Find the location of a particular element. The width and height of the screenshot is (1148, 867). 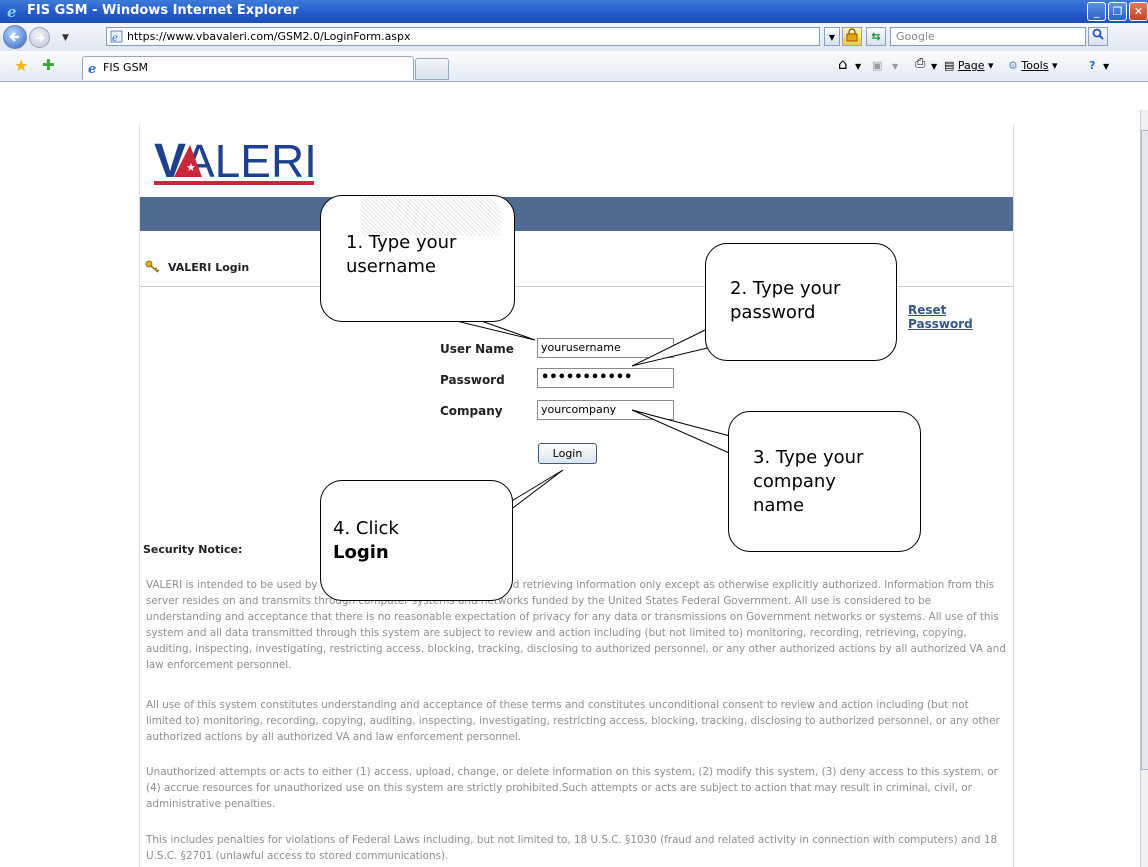

callout-2-line1: 2. Type your is located at coordinates (785, 288).